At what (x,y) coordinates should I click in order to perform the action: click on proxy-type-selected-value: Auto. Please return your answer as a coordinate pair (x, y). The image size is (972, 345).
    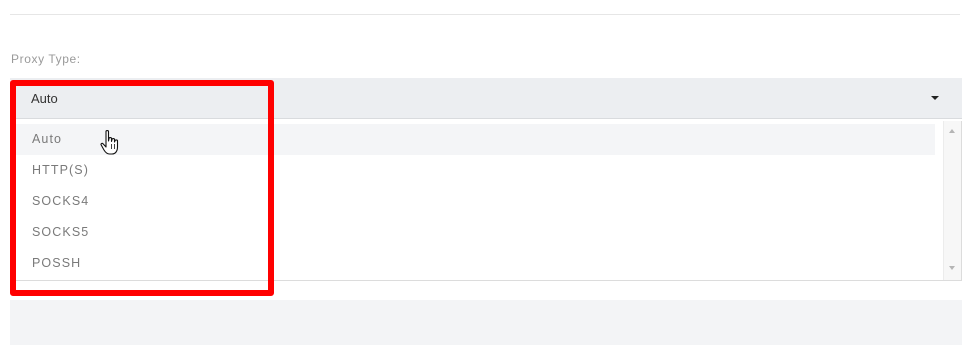
    Looking at the image, I should click on (44, 98).